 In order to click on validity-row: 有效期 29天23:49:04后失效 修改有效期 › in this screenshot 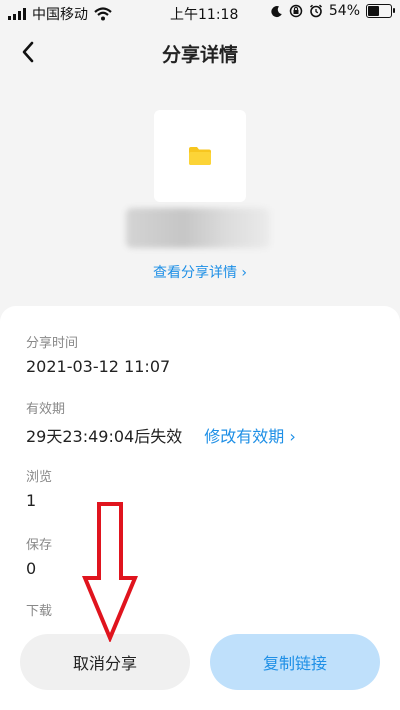, I will do `click(161, 422)`.